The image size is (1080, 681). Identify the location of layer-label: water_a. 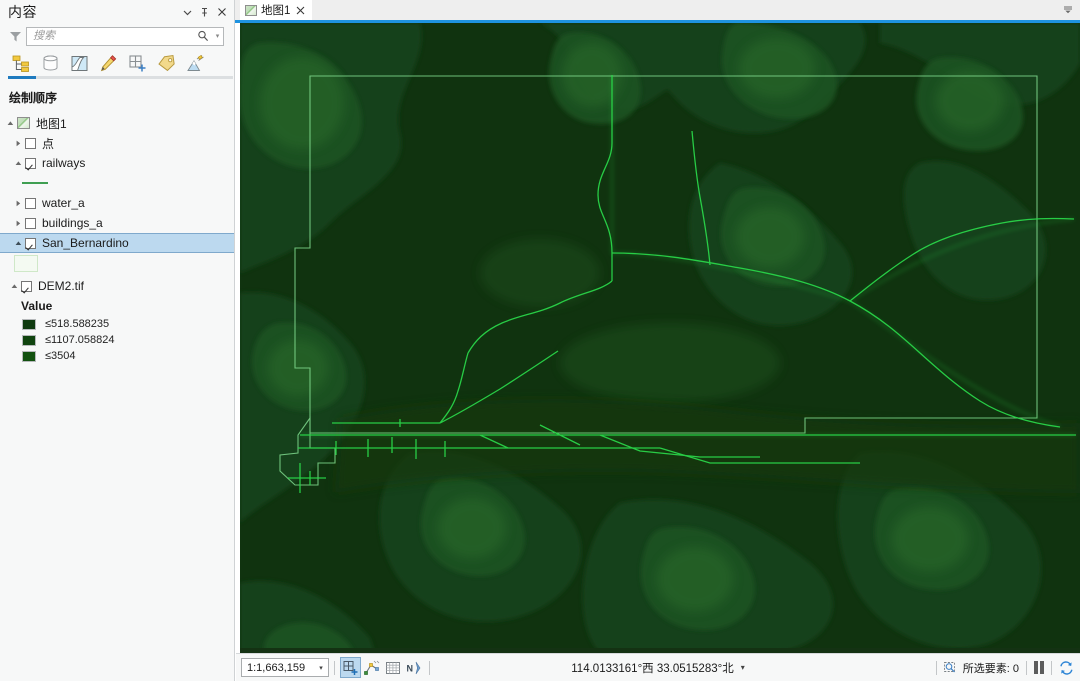
(63, 203).